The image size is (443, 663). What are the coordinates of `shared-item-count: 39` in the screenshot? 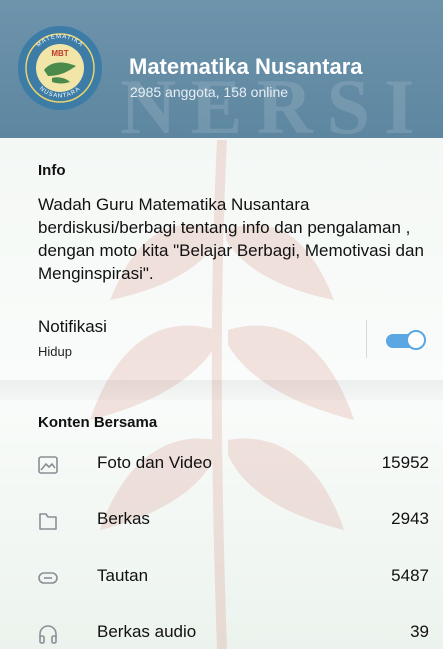 It's located at (419, 631).